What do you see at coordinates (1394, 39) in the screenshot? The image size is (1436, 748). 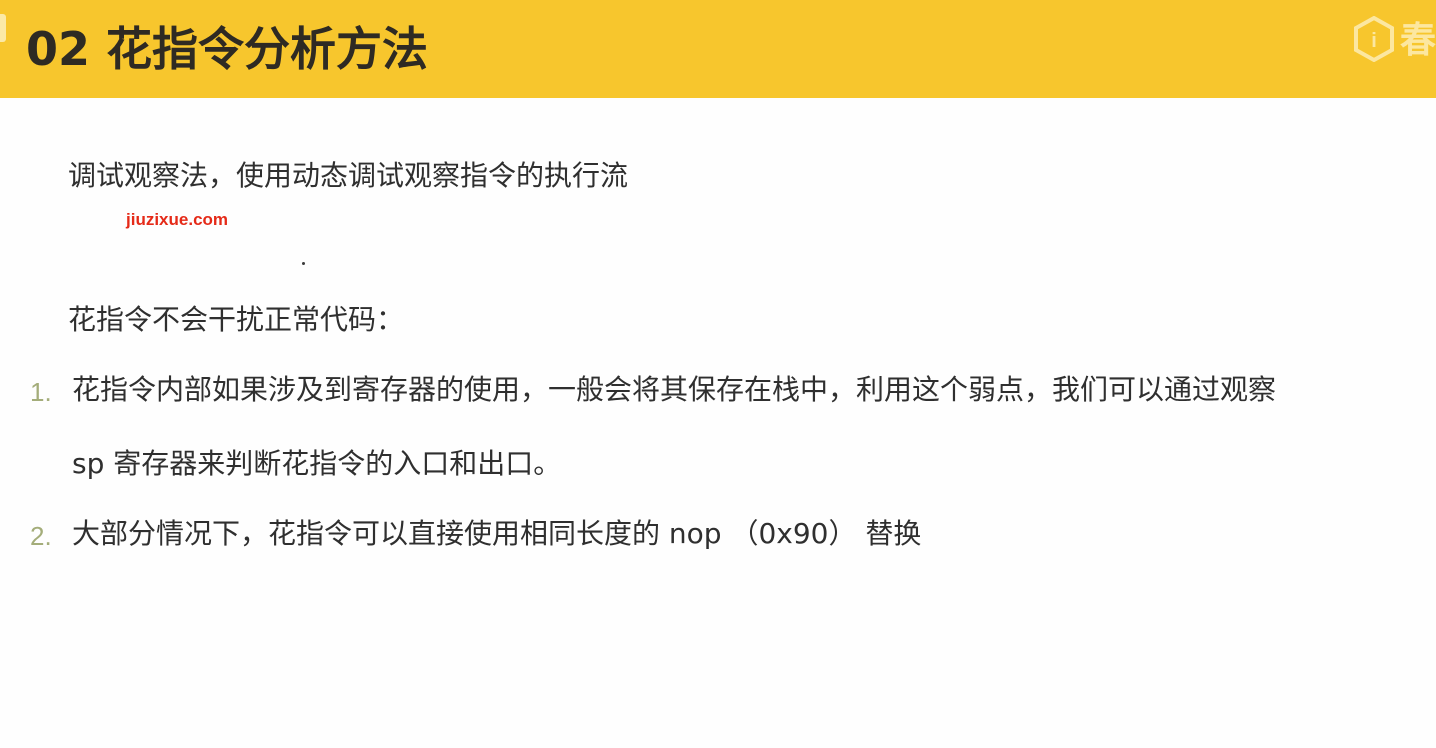 I see `brand-logo-icon: i 春` at bounding box center [1394, 39].